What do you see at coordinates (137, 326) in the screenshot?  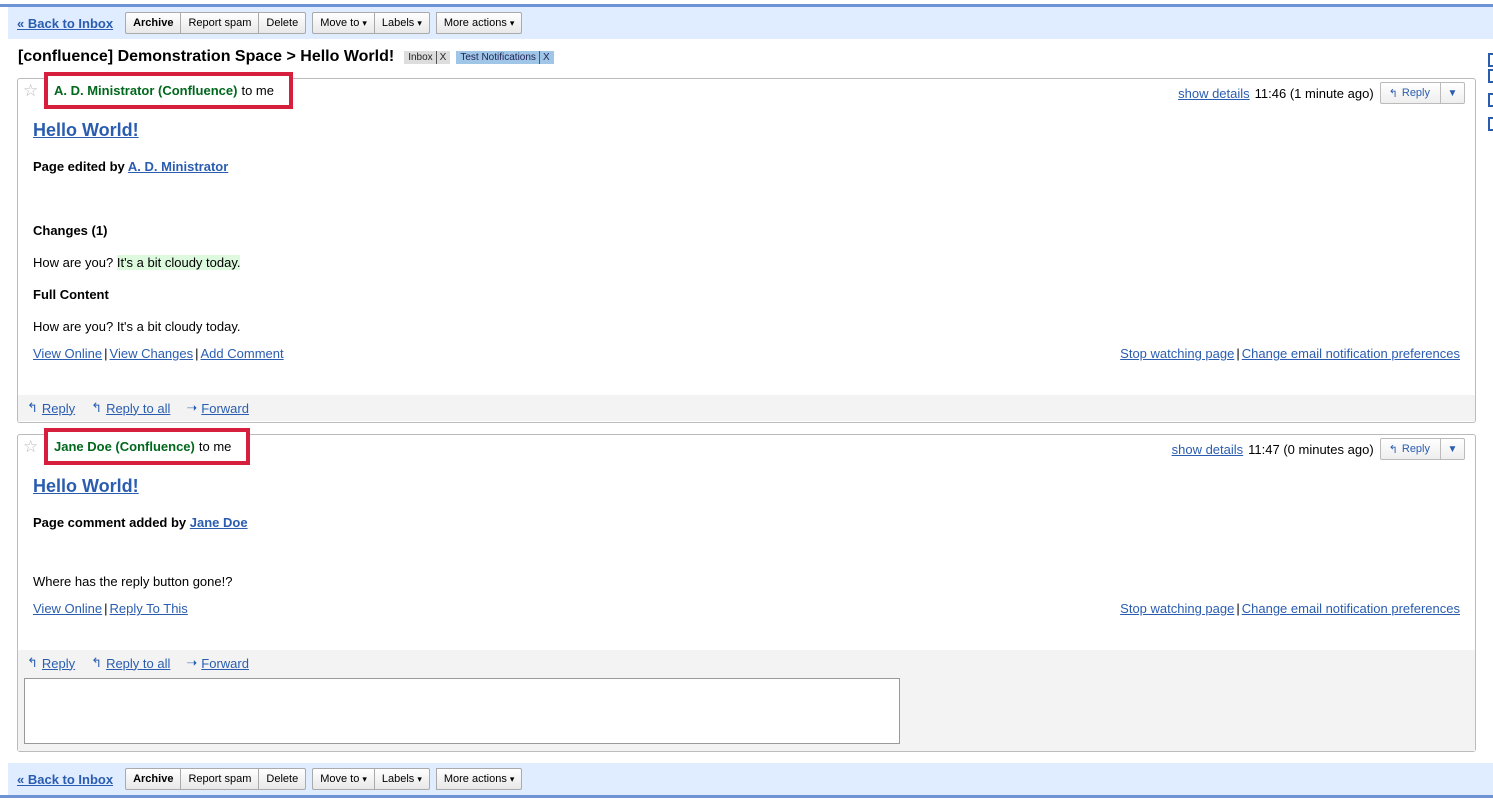 I see `full-content-text: How are you? It's a bit cloudy today.` at bounding box center [137, 326].